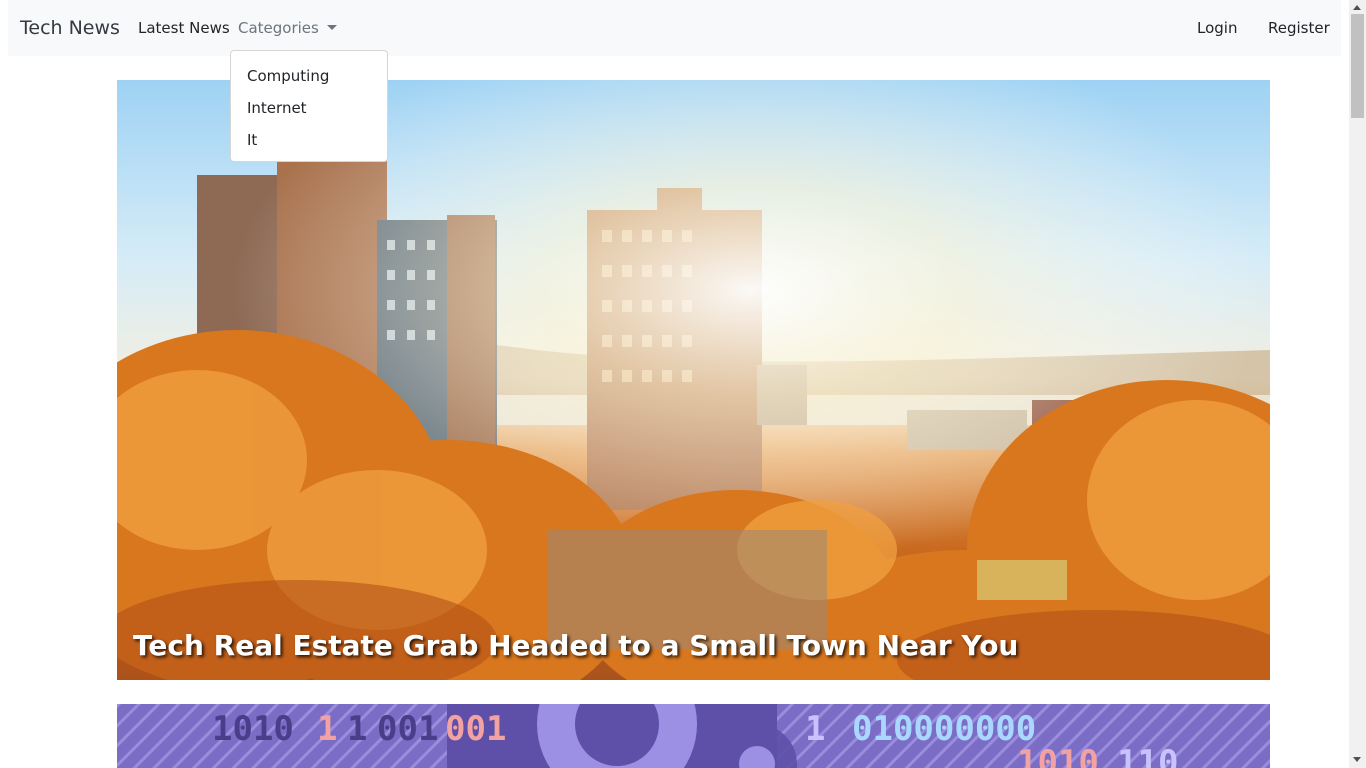 This screenshot has height=768, width=1366. I want to click on binary-001b: 001, so click(475, 729).